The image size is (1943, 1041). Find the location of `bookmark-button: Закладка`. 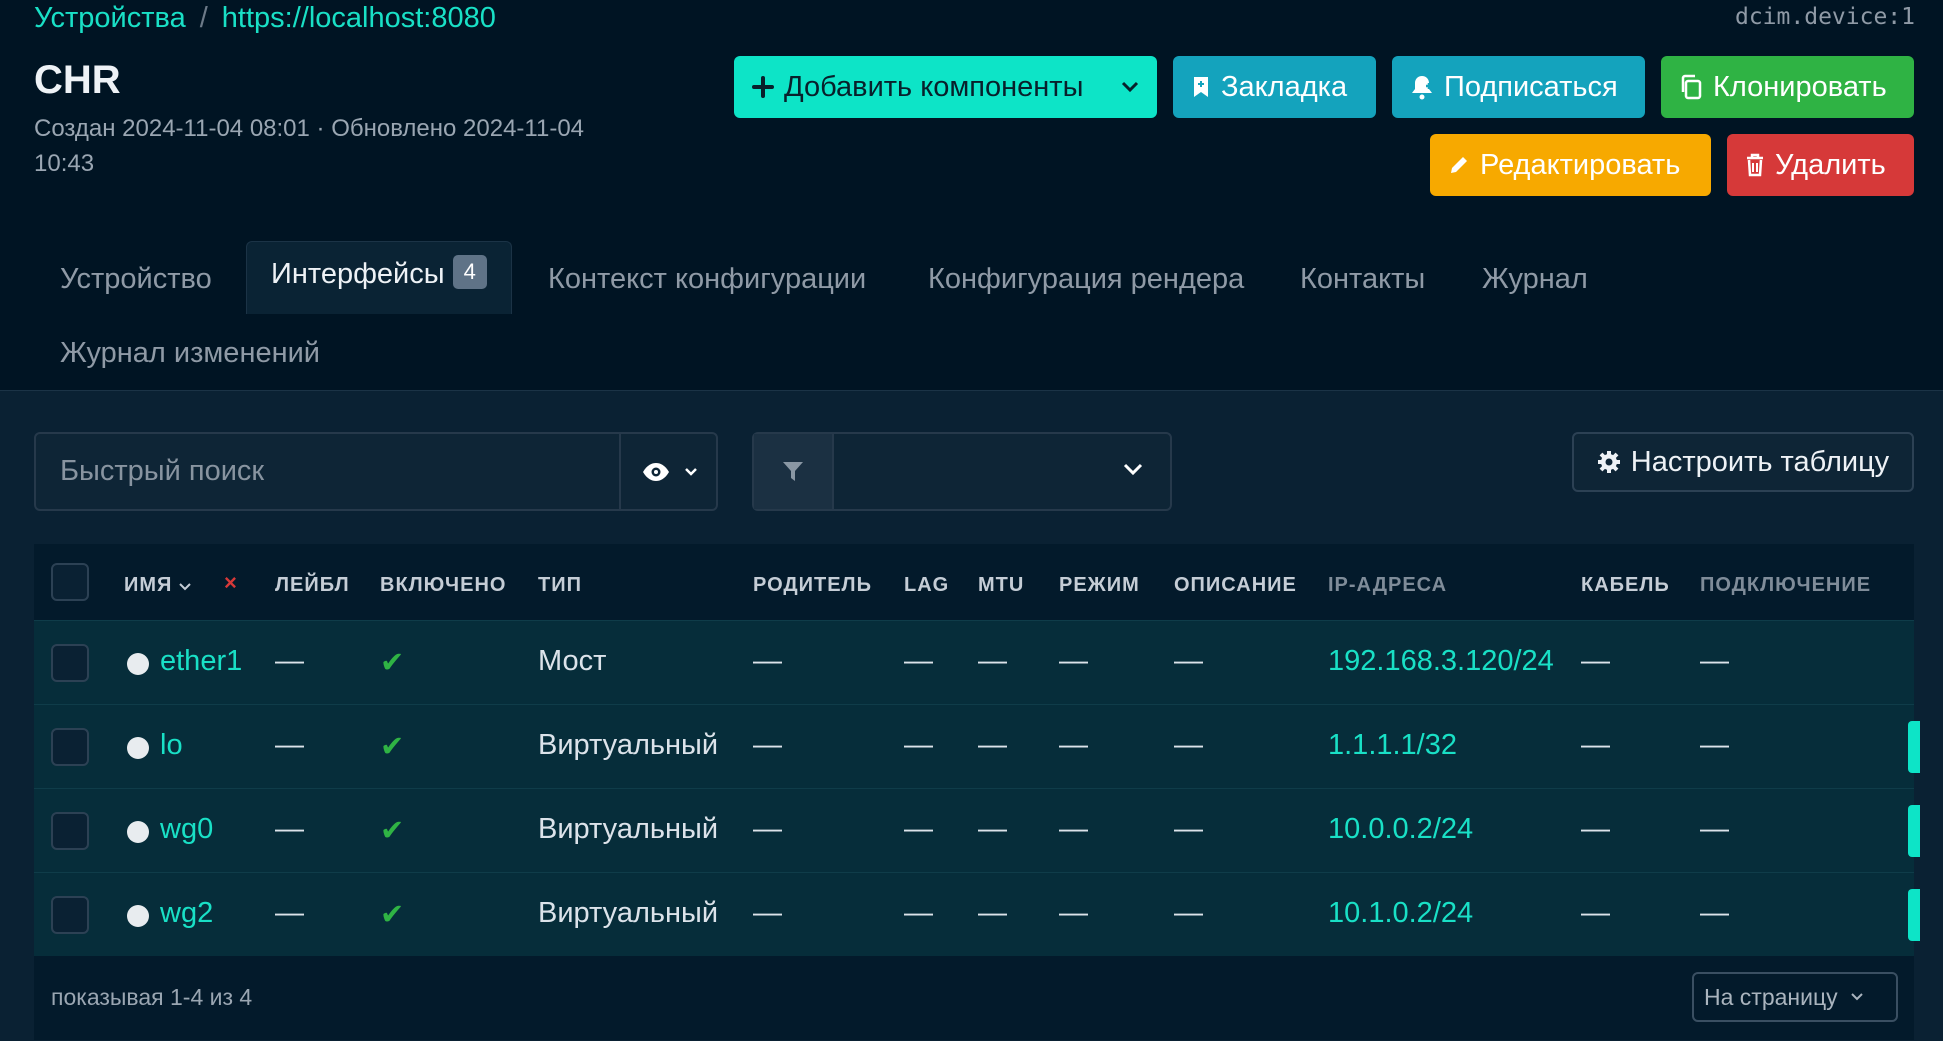

bookmark-button: Закладка is located at coordinates (1274, 87).